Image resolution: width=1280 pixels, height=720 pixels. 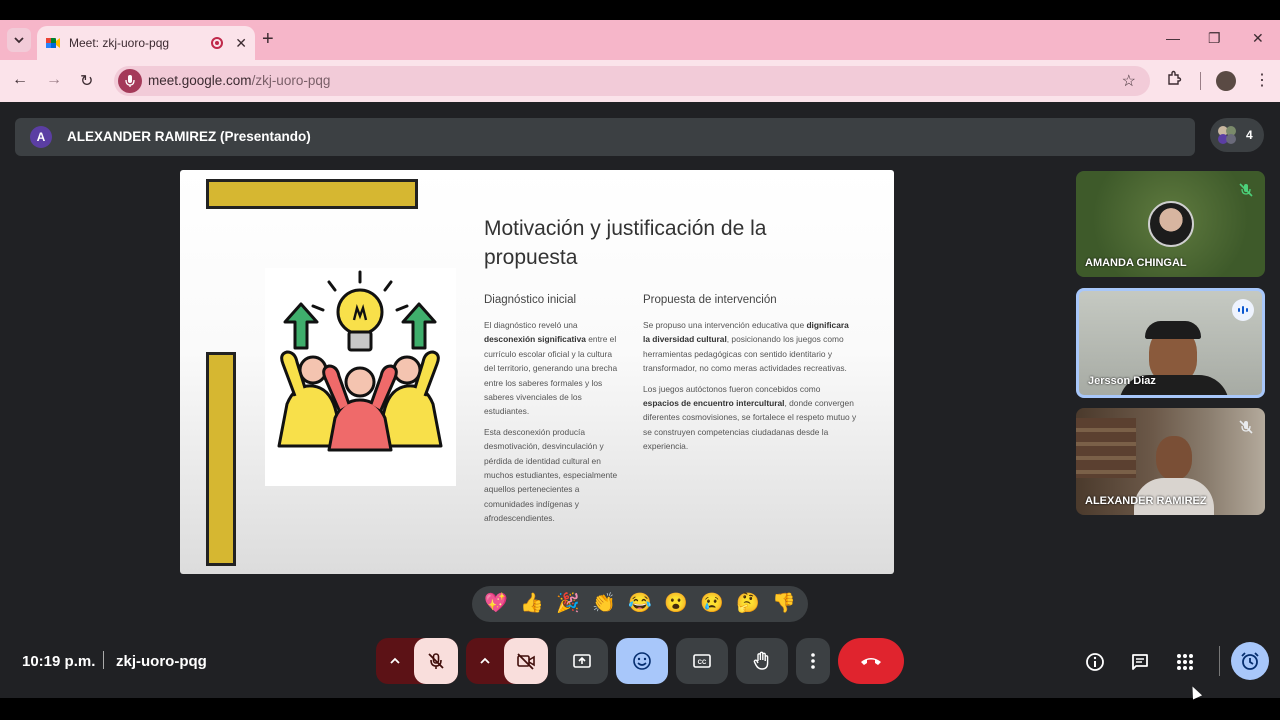 What do you see at coordinates (748, 604) in the screenshot?
I see `reaction-thinking: 🤔` at bounding box center [748, 604].